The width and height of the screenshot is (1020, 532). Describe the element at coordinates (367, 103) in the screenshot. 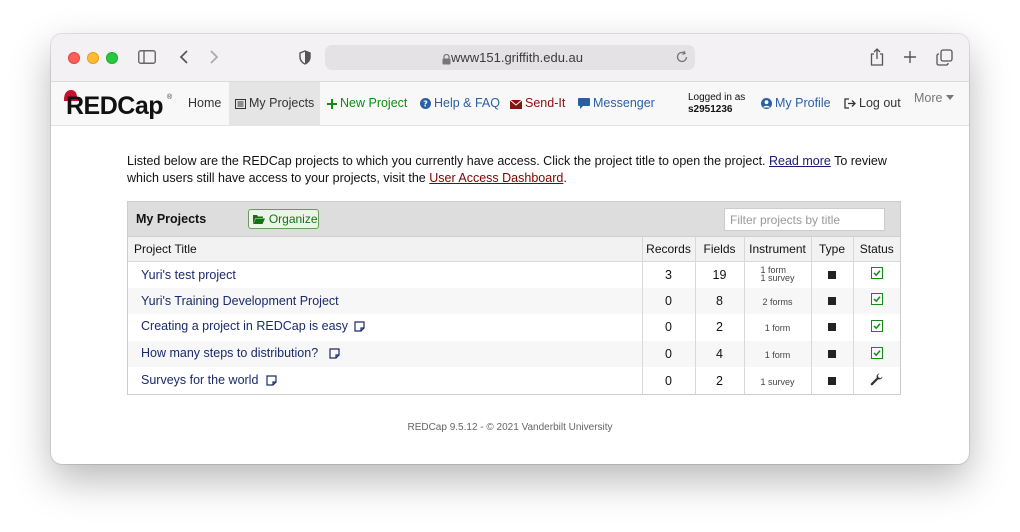

I see `nav-new-project: New Project` at that location.